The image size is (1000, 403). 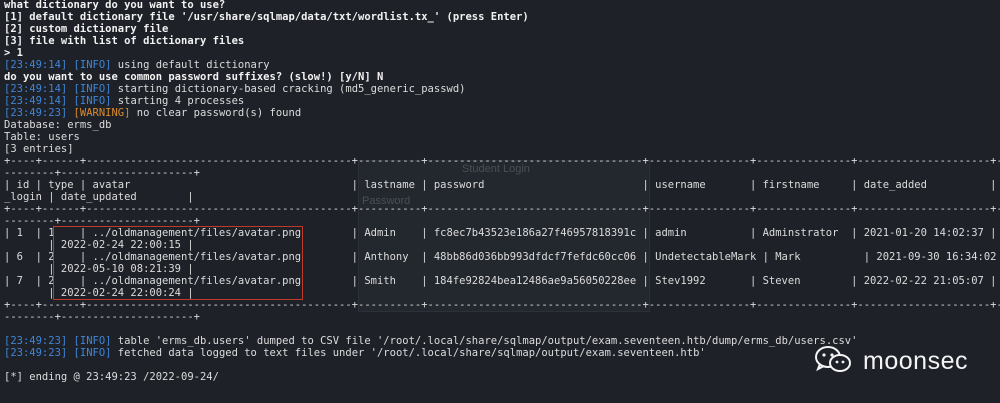 I want to click on watermark: moonsec, so click(x=890, y=362).